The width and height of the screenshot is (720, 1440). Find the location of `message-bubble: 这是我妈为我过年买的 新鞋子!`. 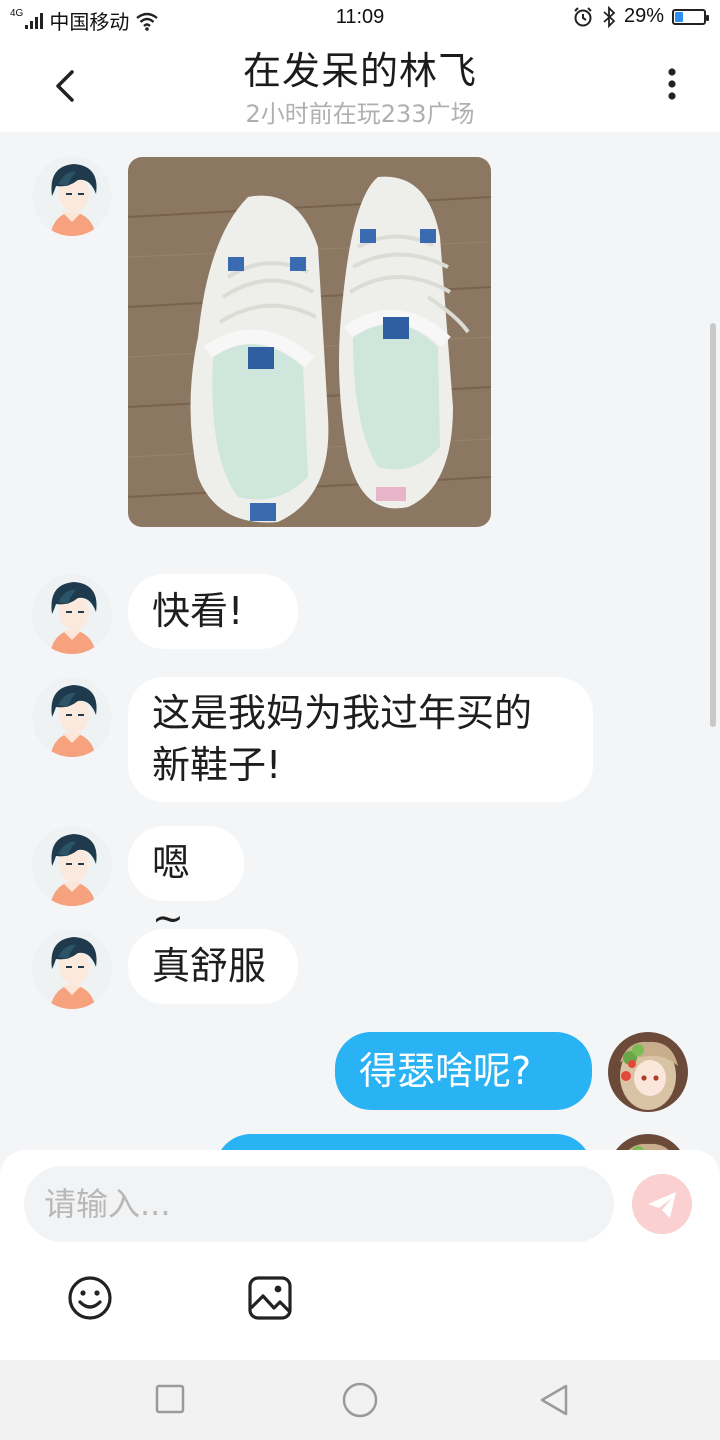

message-bubble: 这是我妈为我过年买的 新鞋子! is located at coordinates (360, 739).